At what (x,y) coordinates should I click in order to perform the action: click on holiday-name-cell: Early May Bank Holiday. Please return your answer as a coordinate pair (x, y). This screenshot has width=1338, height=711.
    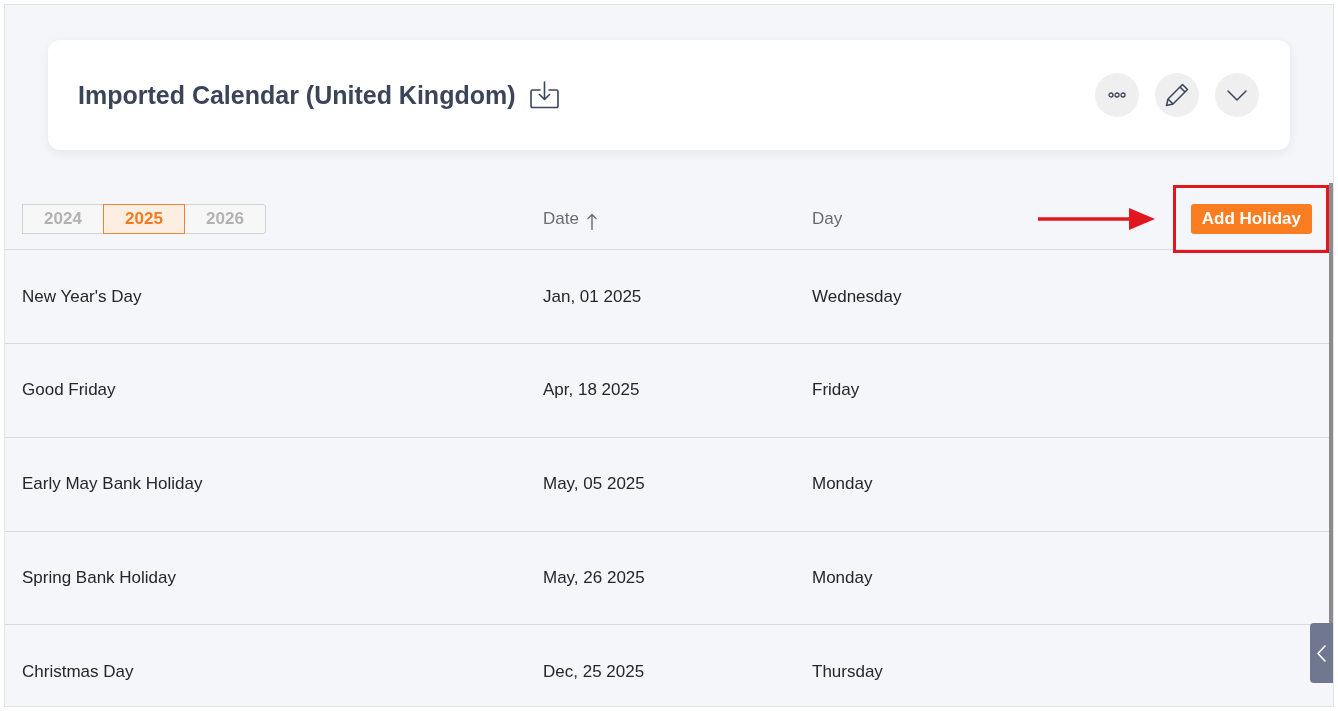
    Looking at the image, I should click on (112, 484).